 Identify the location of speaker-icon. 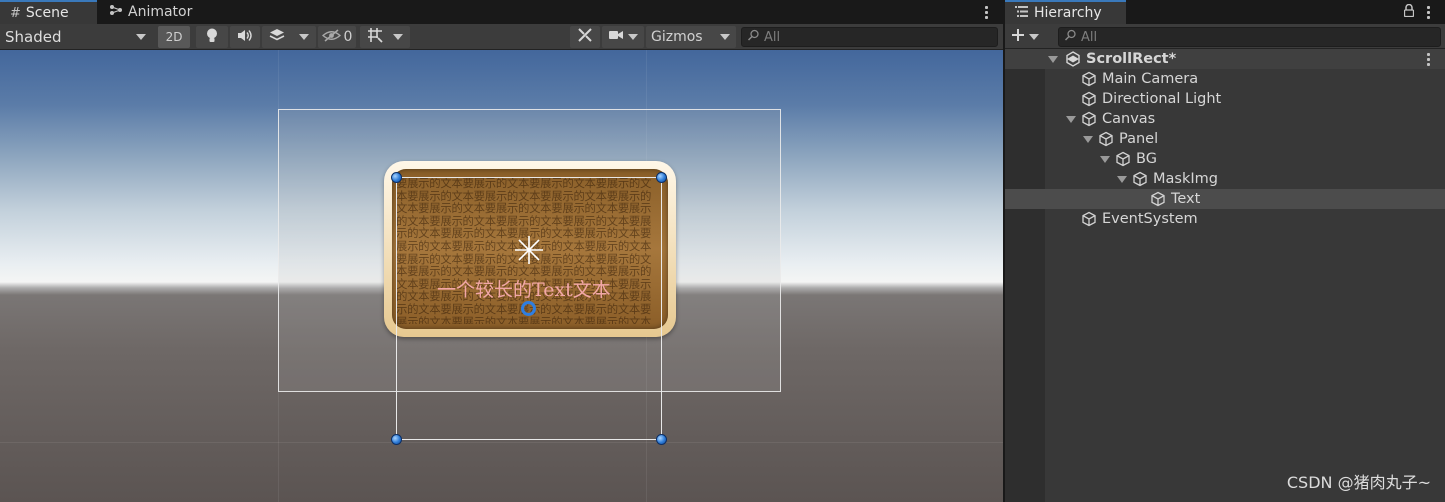
(245, 37).